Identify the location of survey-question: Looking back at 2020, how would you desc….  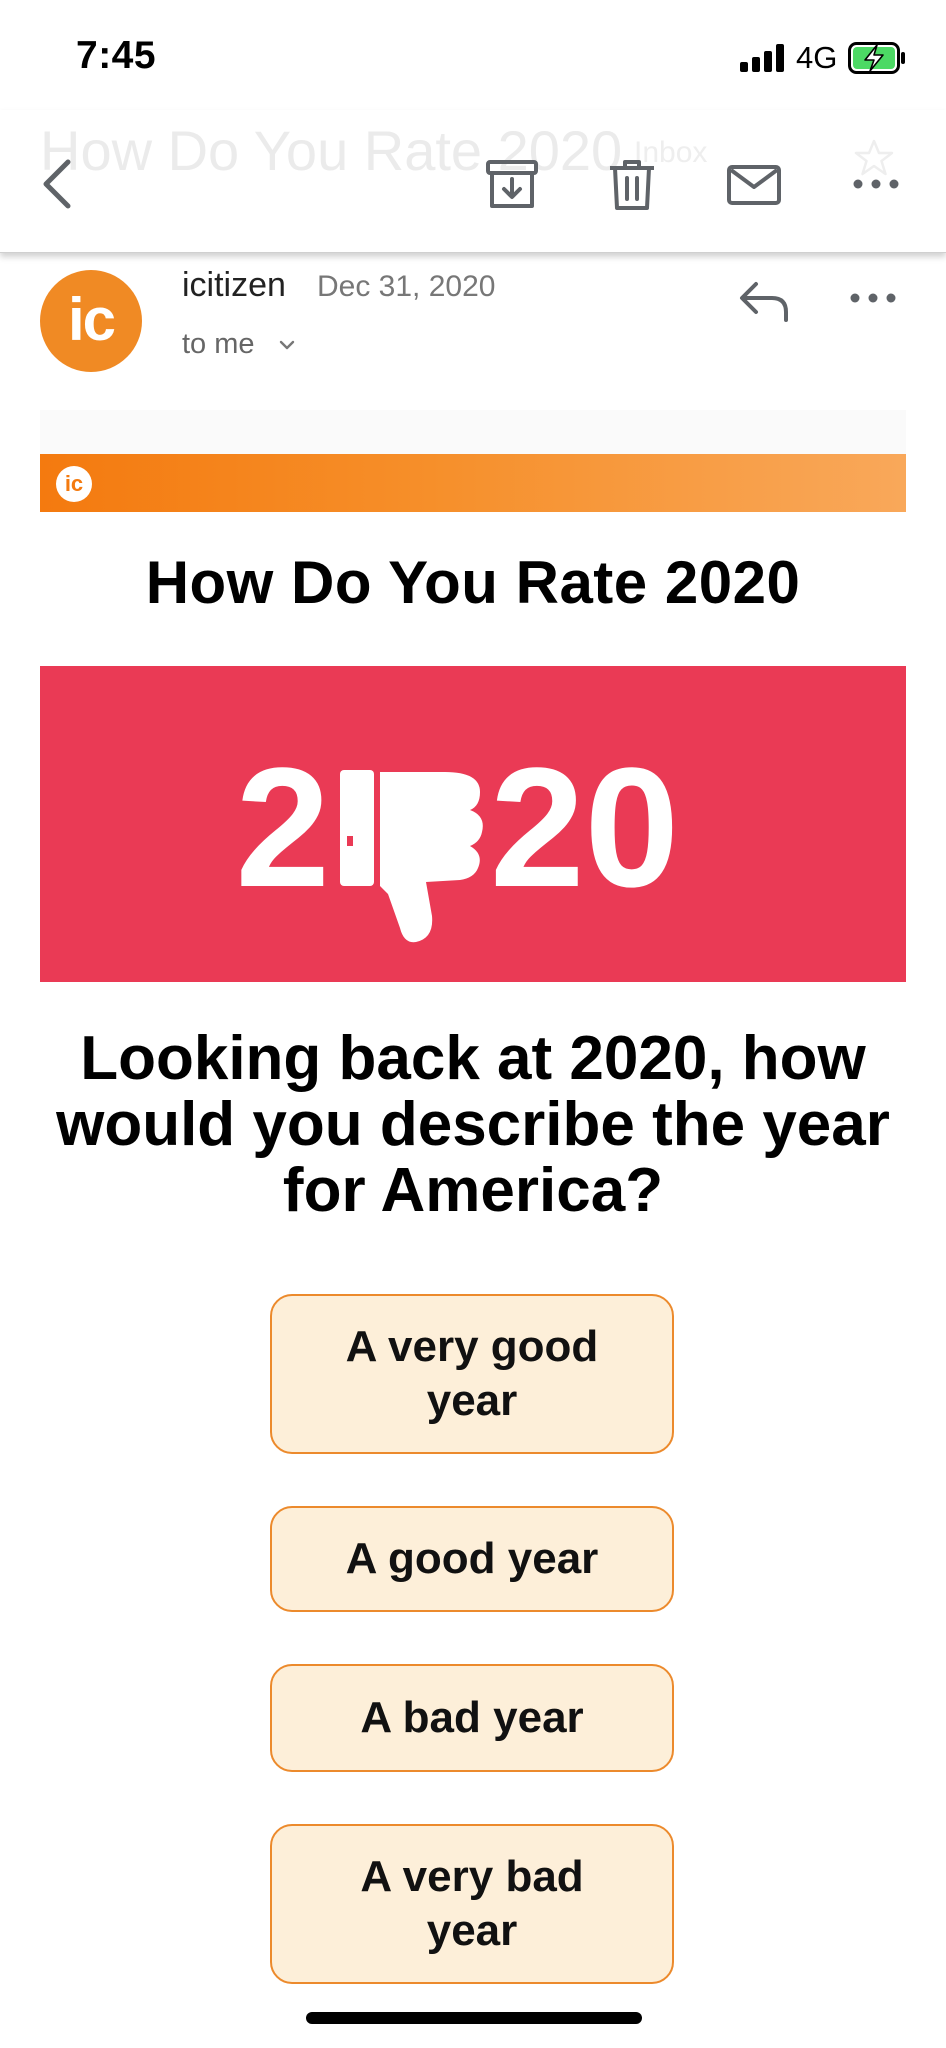
(473, 1124).